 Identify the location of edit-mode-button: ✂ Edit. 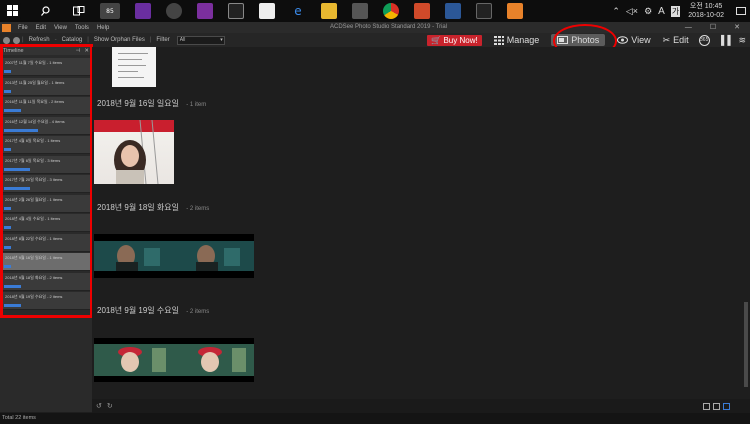
(676, 40).